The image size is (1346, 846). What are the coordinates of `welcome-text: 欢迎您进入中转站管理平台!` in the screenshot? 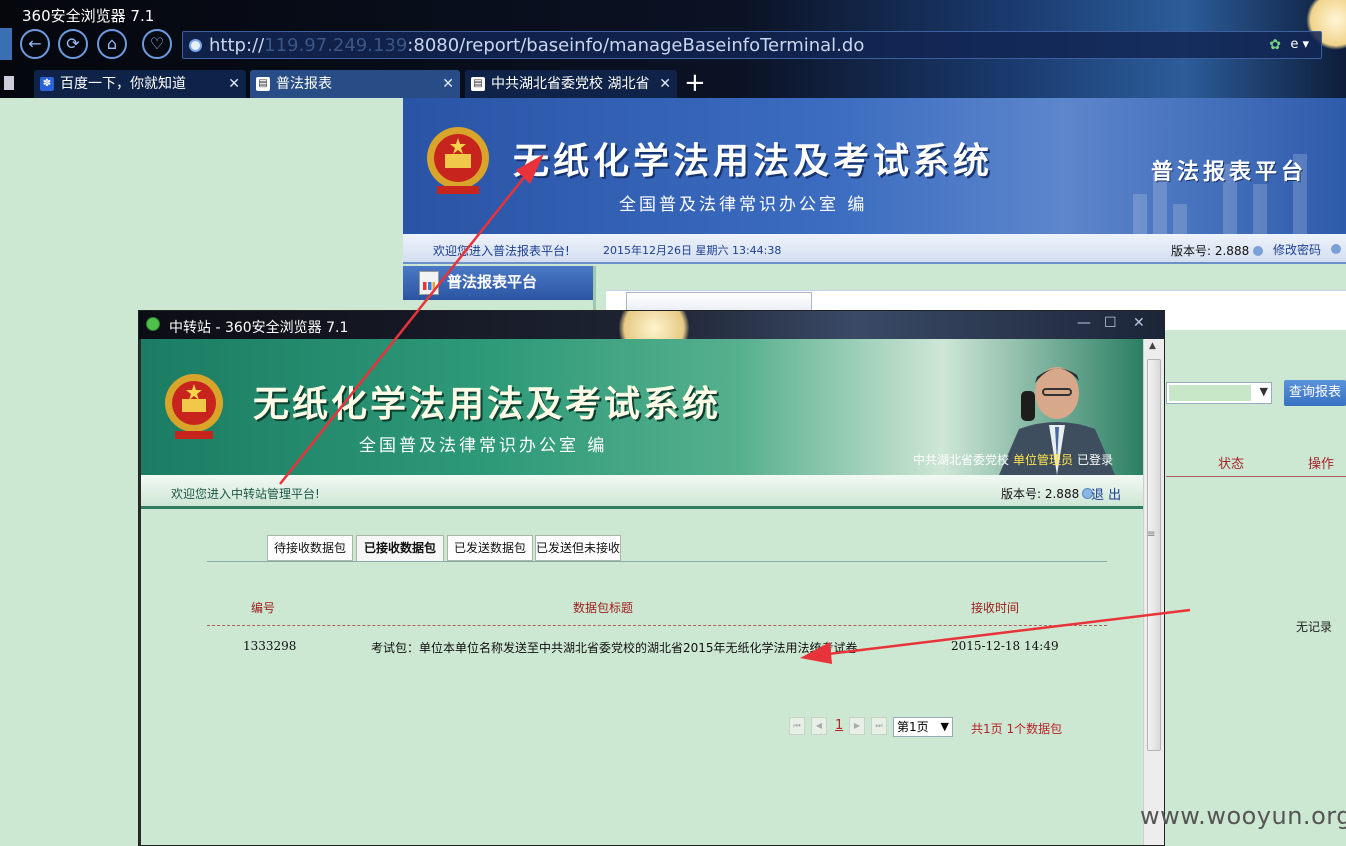 It's located at (245, 494).